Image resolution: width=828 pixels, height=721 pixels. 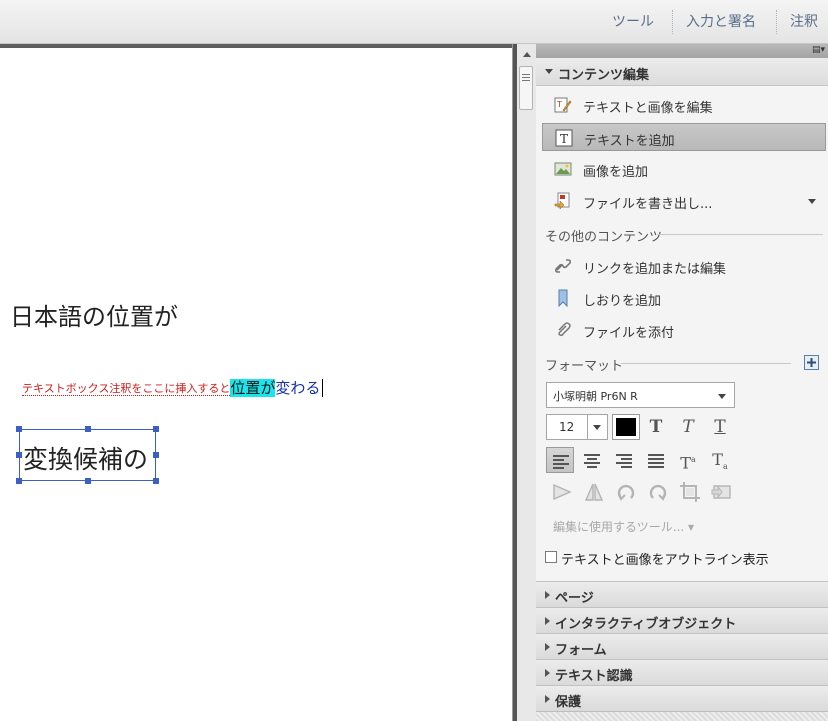 What do you see at coordinates (684, 137) in the screenshot?
I see `add-text-tool: T テキストを追加` at bounding box center [684, 137].